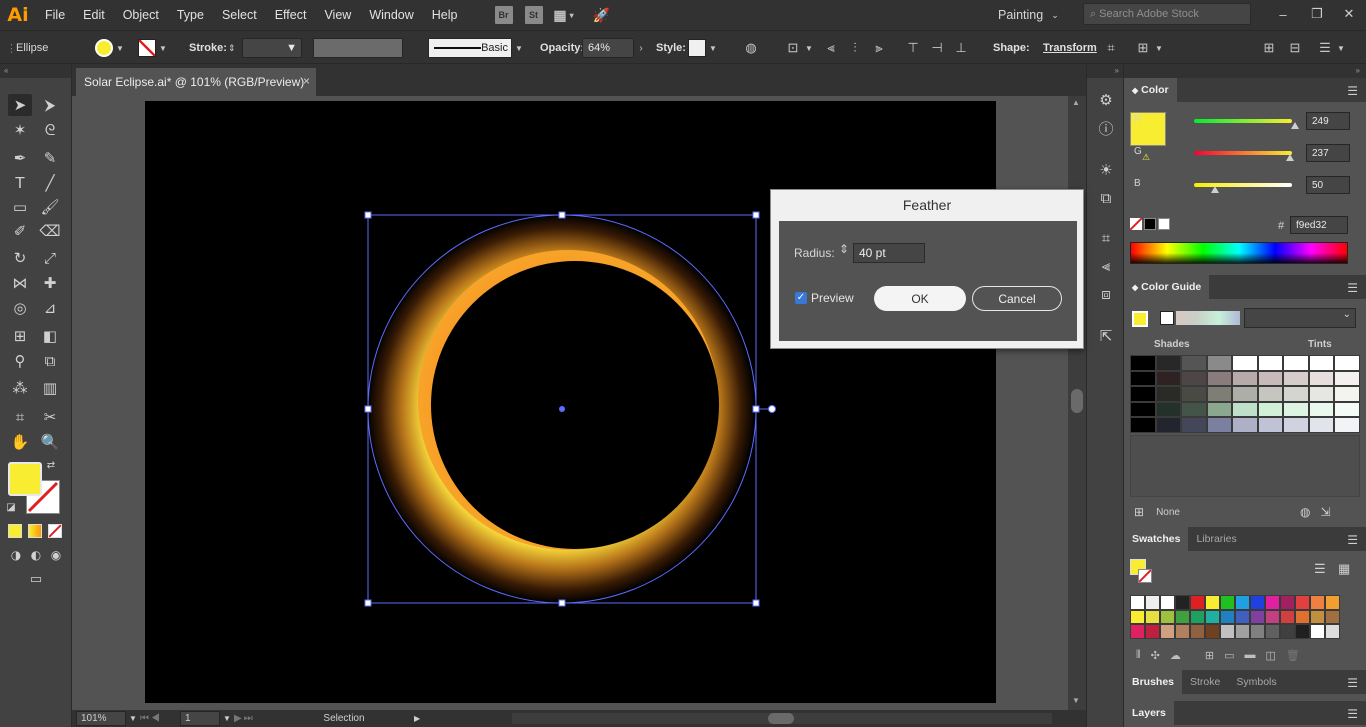  Describe the element at coordinates (1156, 539) in the screenshot. I see `tab-swatches: Swatches` at that location.